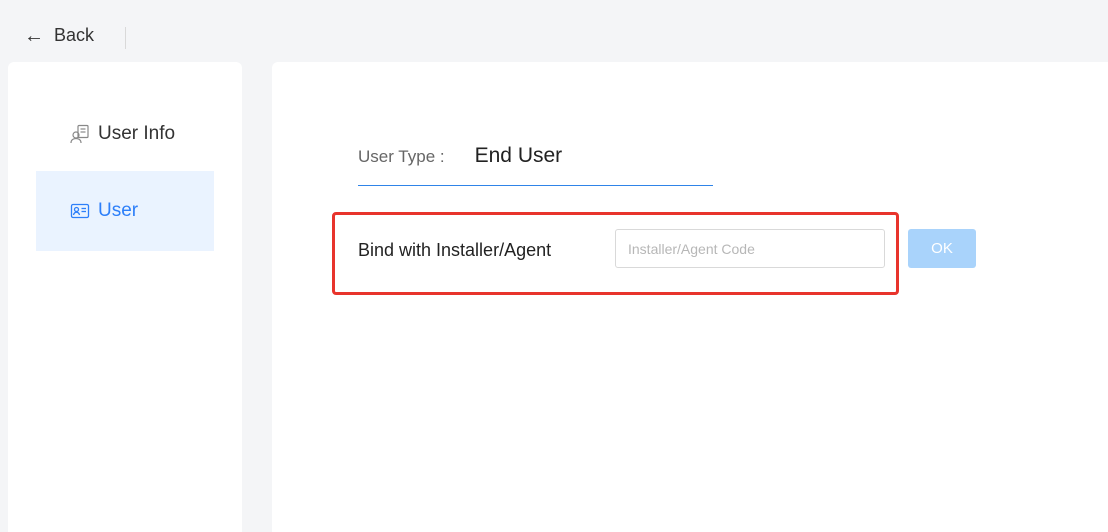  Describe the element at coordinates (80, 211) in the screenshot. I see `id-card-icon` at that location.